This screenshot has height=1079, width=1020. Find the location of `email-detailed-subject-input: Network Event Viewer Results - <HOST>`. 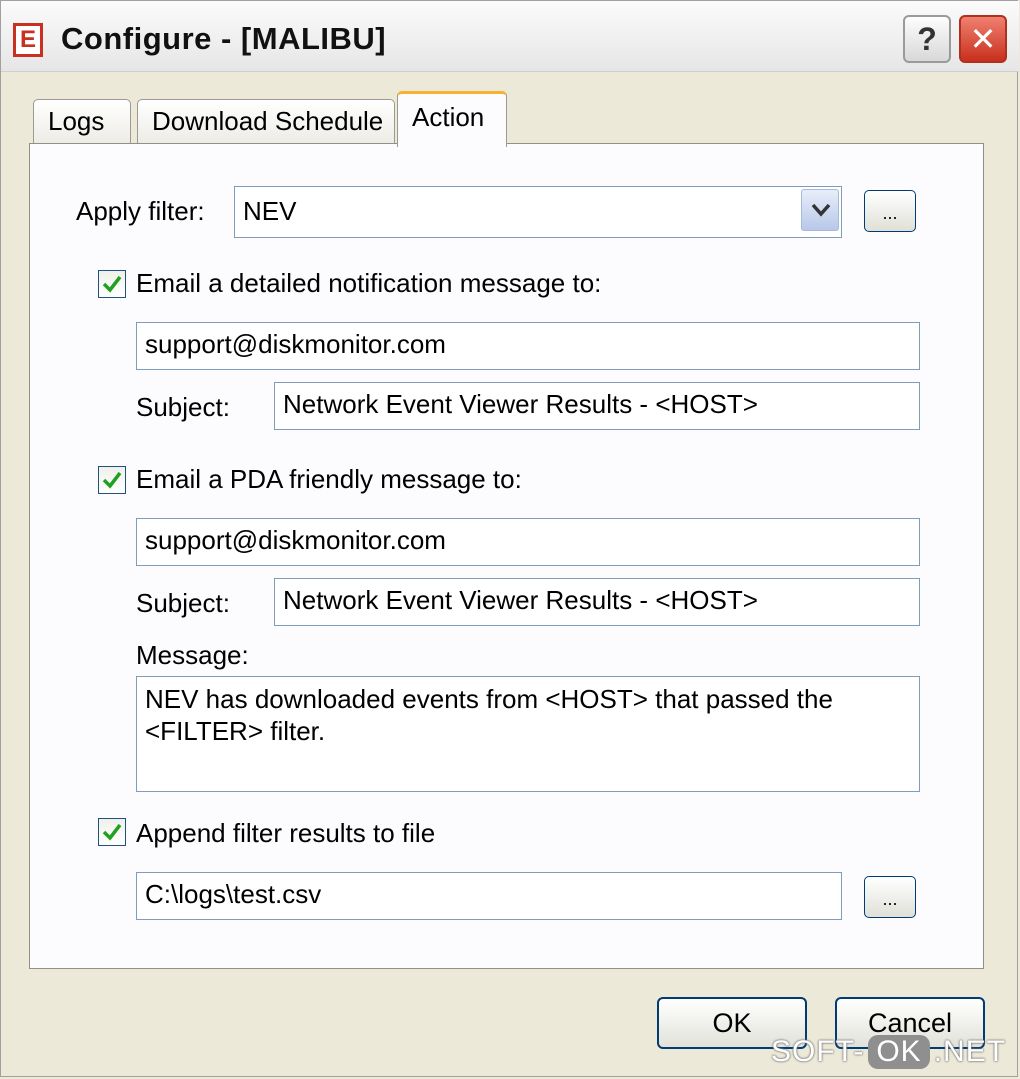

email-detailed-subject-input: Network Event Viewer Results - <HOST> is located at coordinates (597, 406).